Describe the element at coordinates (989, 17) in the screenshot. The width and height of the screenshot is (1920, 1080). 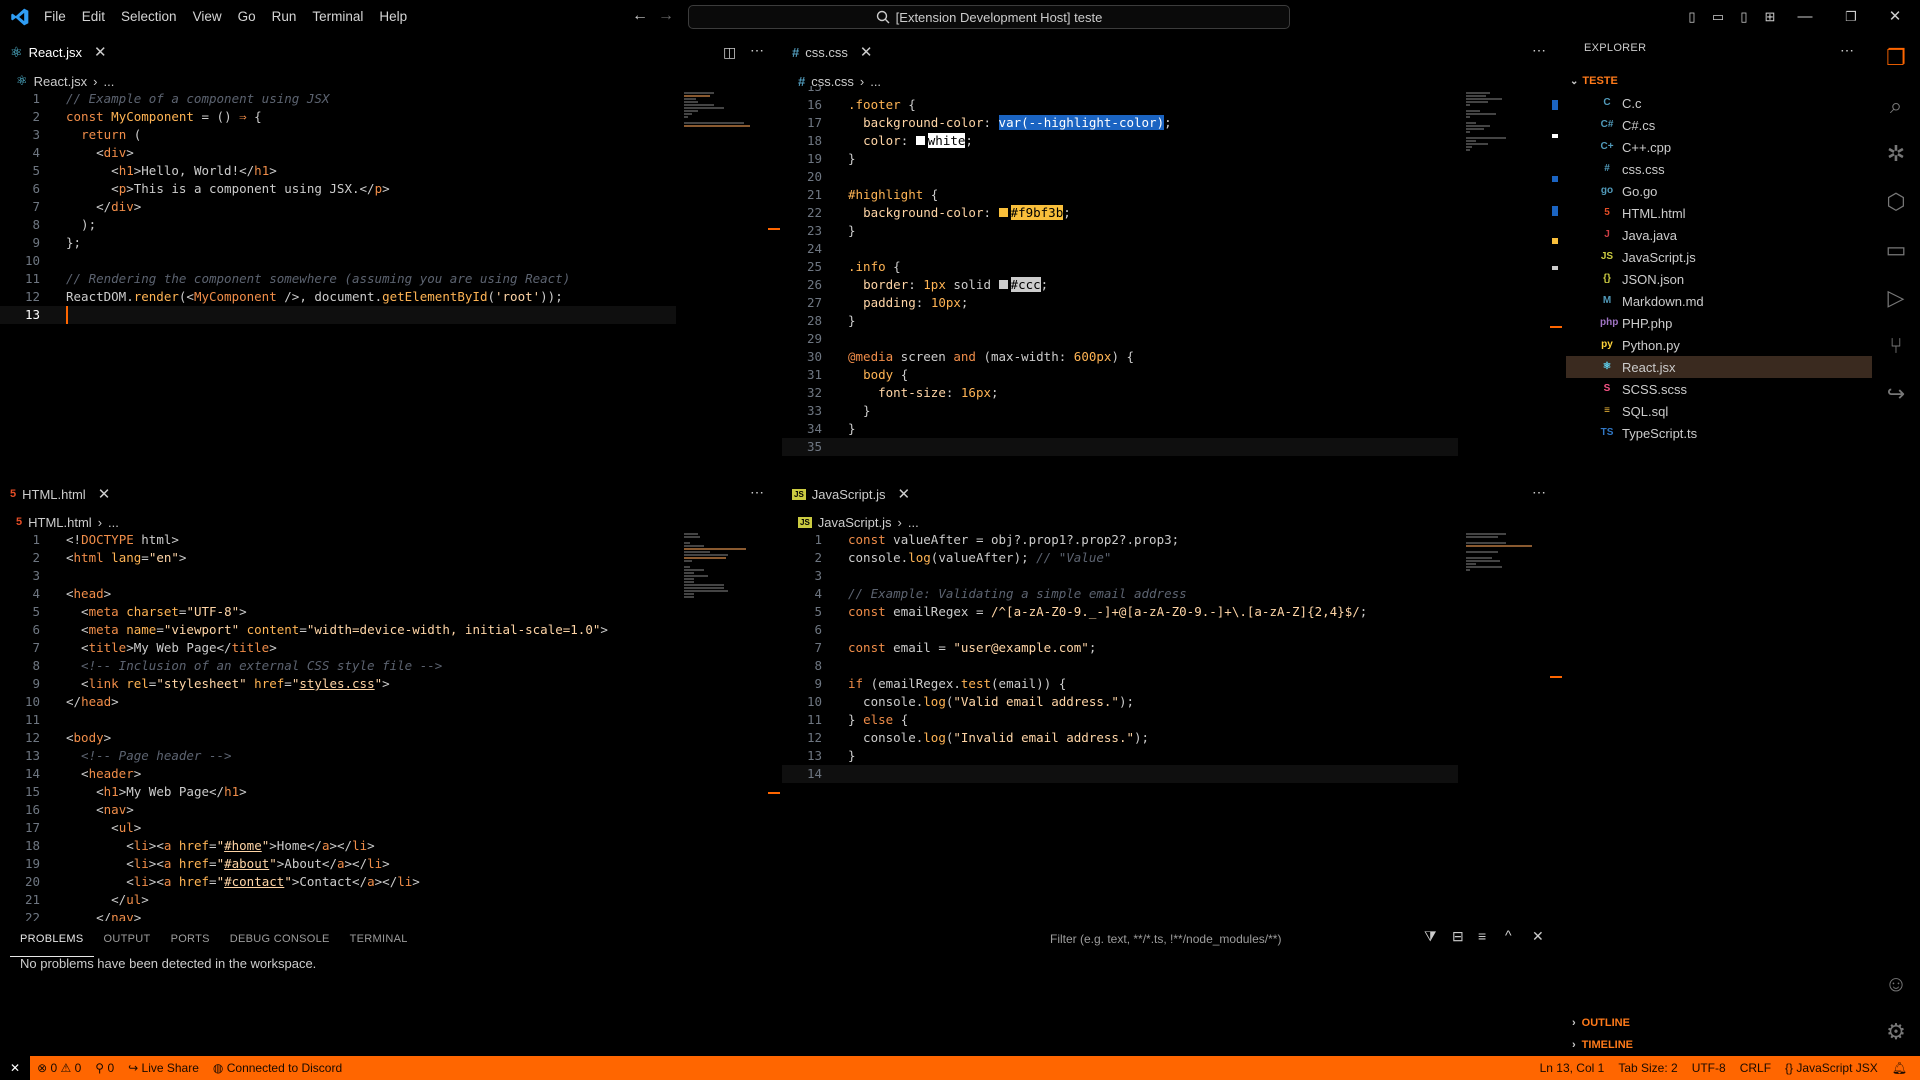
I see `command-center-search: [Extension Development Host] teste` at that location.